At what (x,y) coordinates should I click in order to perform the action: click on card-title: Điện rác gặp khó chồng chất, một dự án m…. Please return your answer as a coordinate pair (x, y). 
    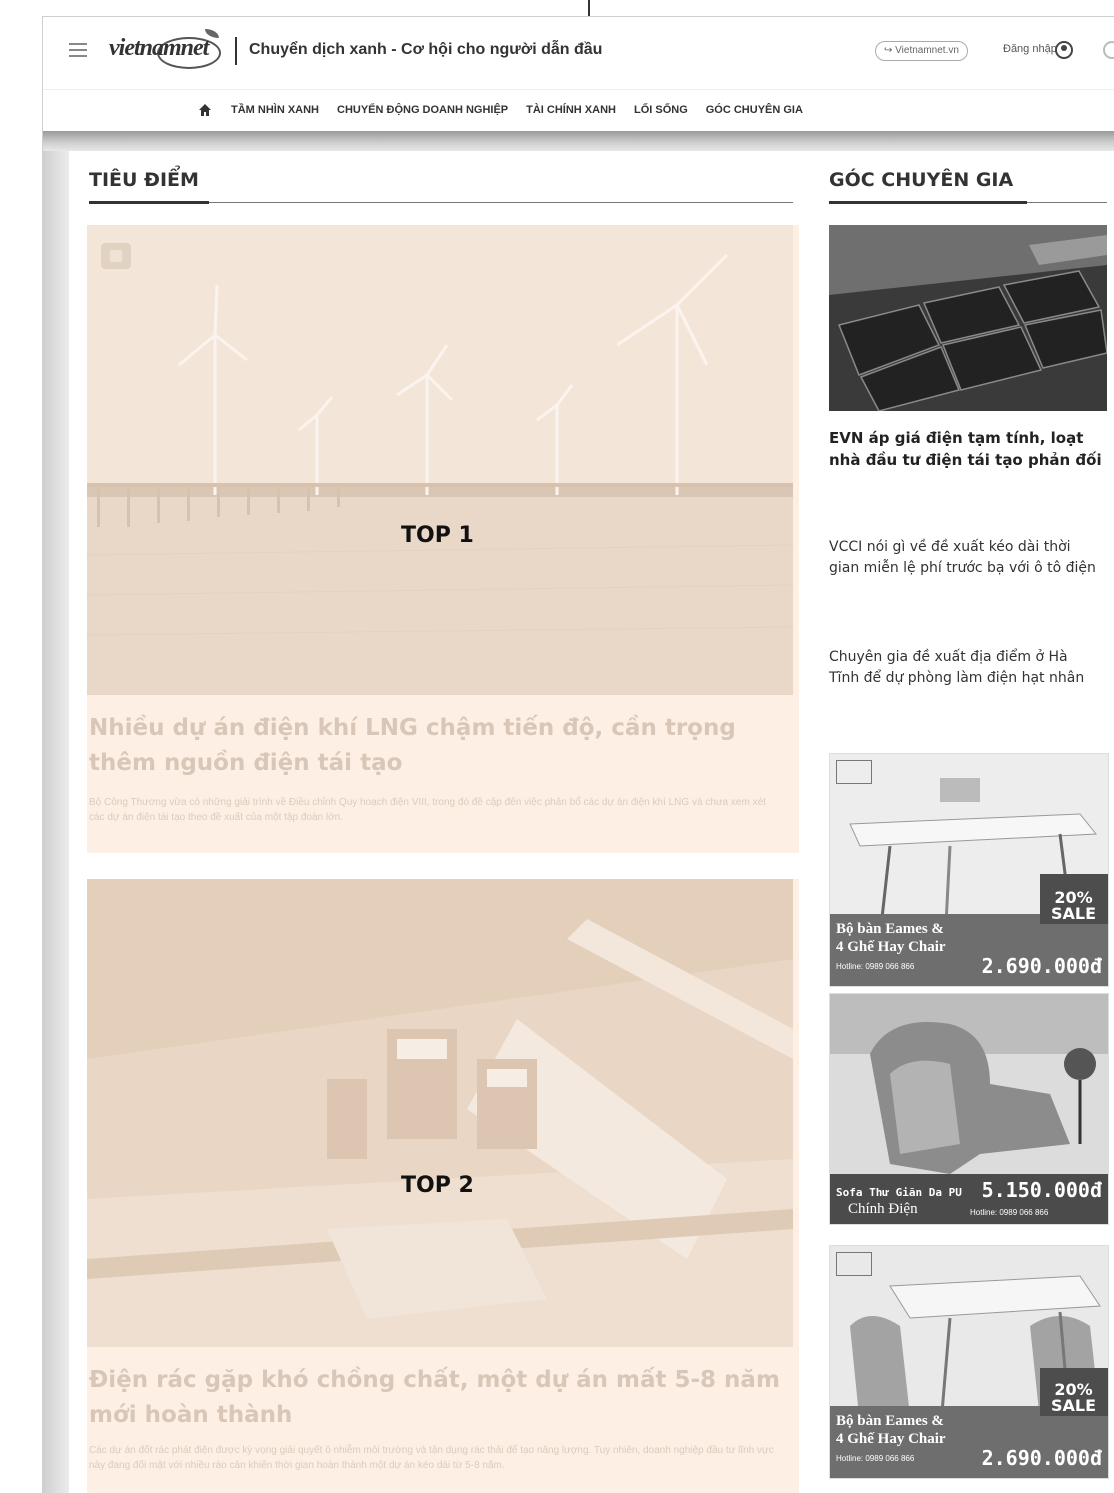
    Looking at the image, I should click on (439, 1398).